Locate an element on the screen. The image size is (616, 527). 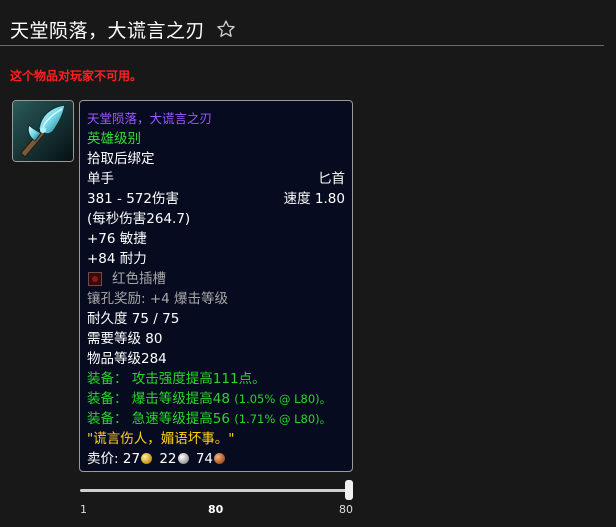
equip-text: 爆击等级提高48 is located at coordinates (180, 399).